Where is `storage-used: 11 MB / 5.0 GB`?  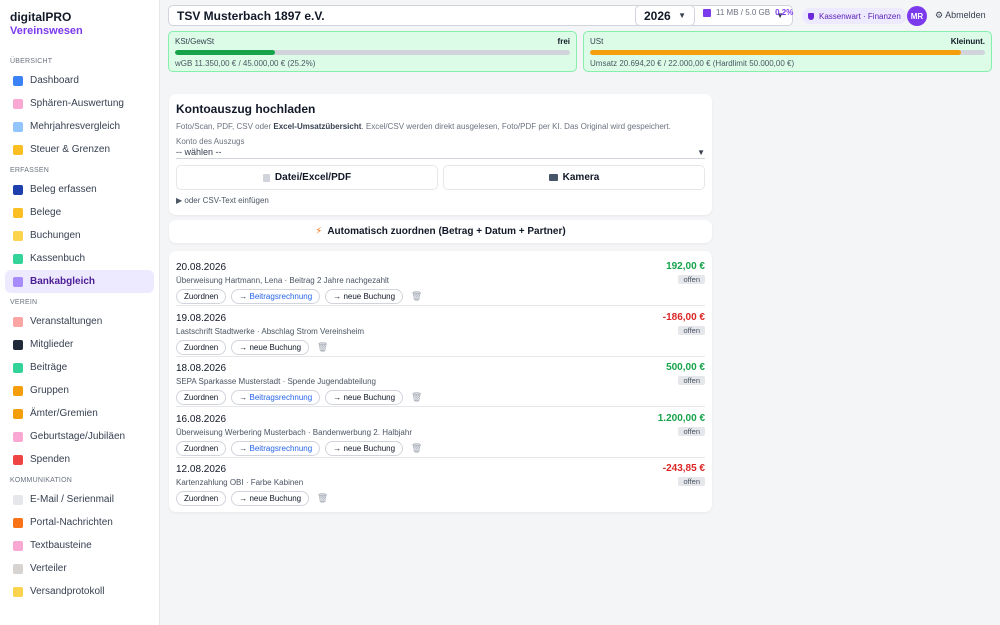 storage-used: 11 MB / 5.0 GB is located at coordinates (743, 12).